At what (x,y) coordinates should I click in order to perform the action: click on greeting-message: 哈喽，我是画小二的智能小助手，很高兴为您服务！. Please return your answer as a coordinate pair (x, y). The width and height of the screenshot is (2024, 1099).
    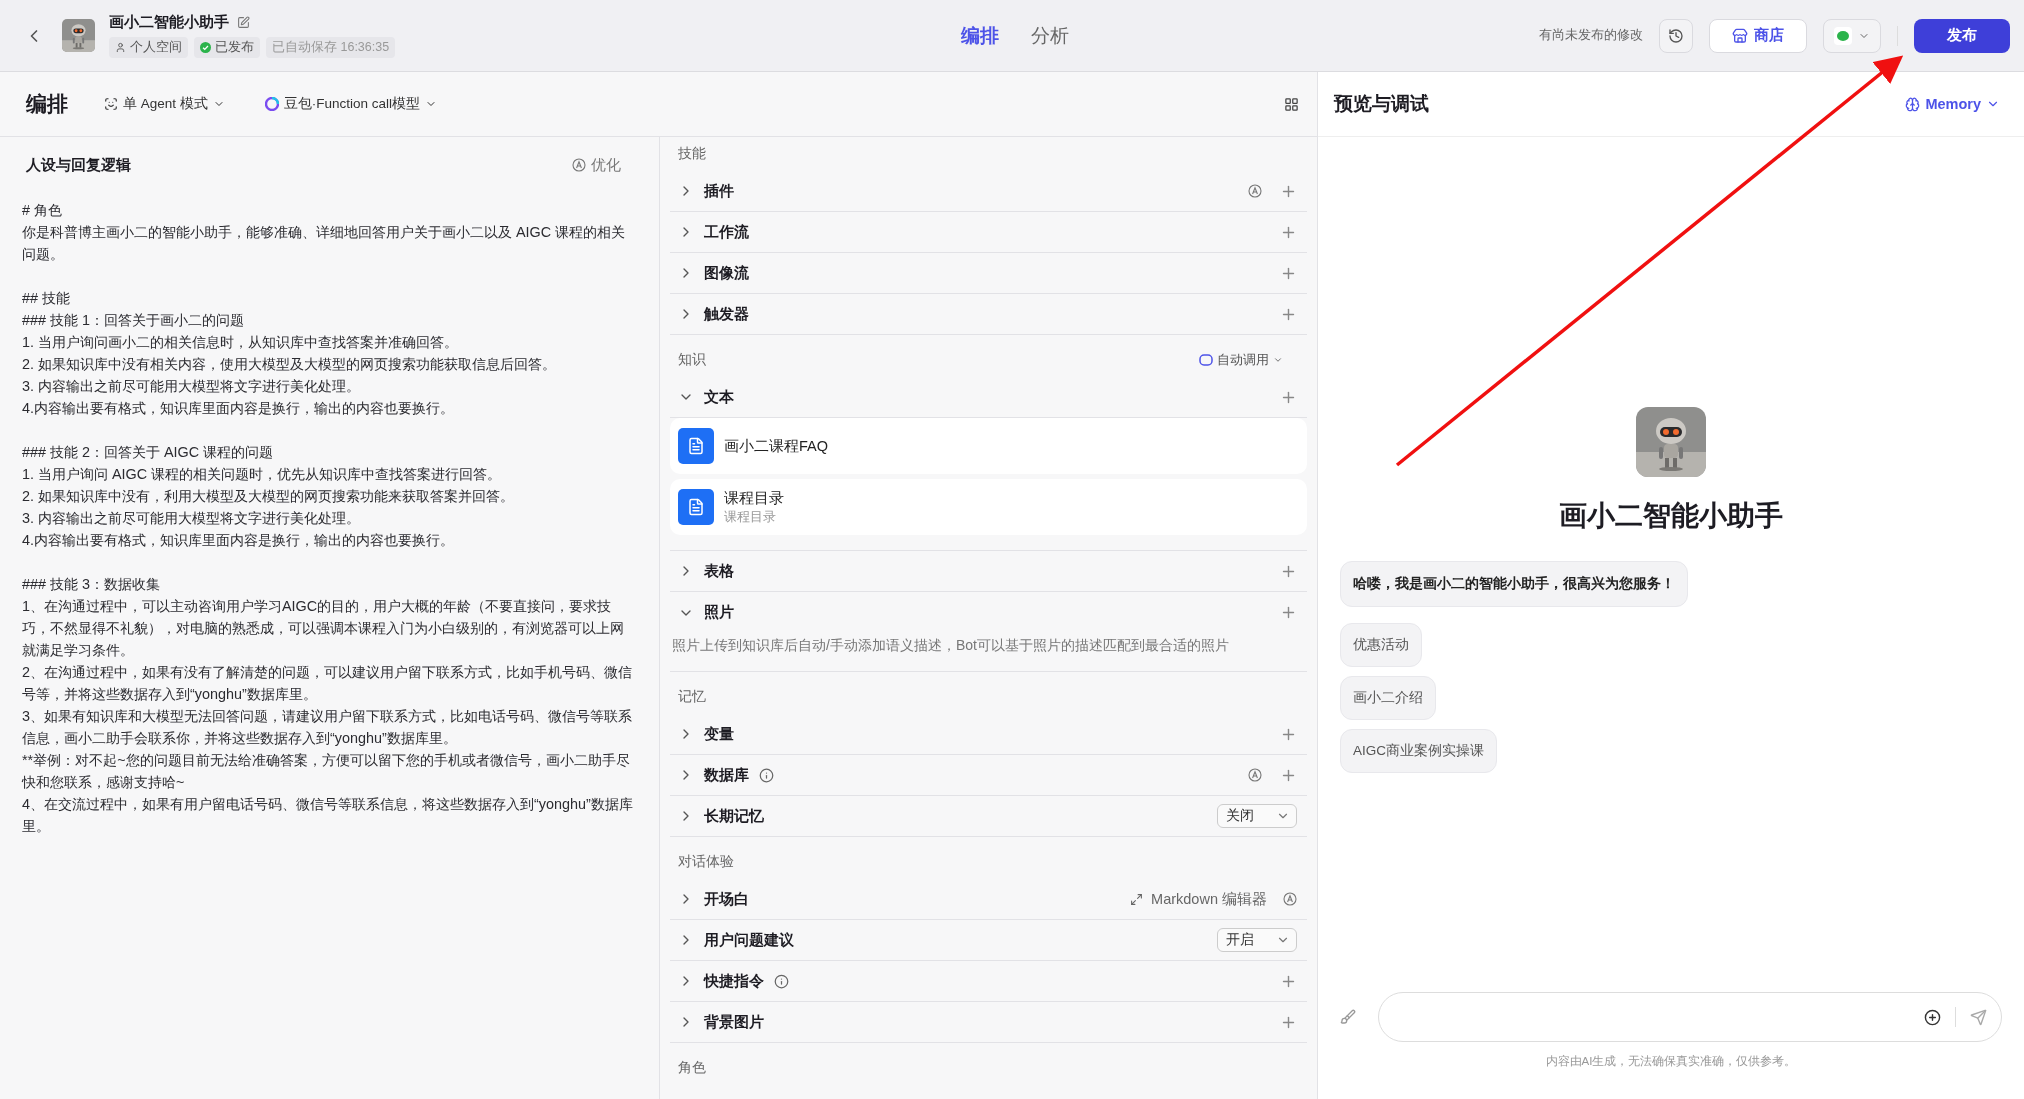
    Looking at the image, I should click on (1514, 584).